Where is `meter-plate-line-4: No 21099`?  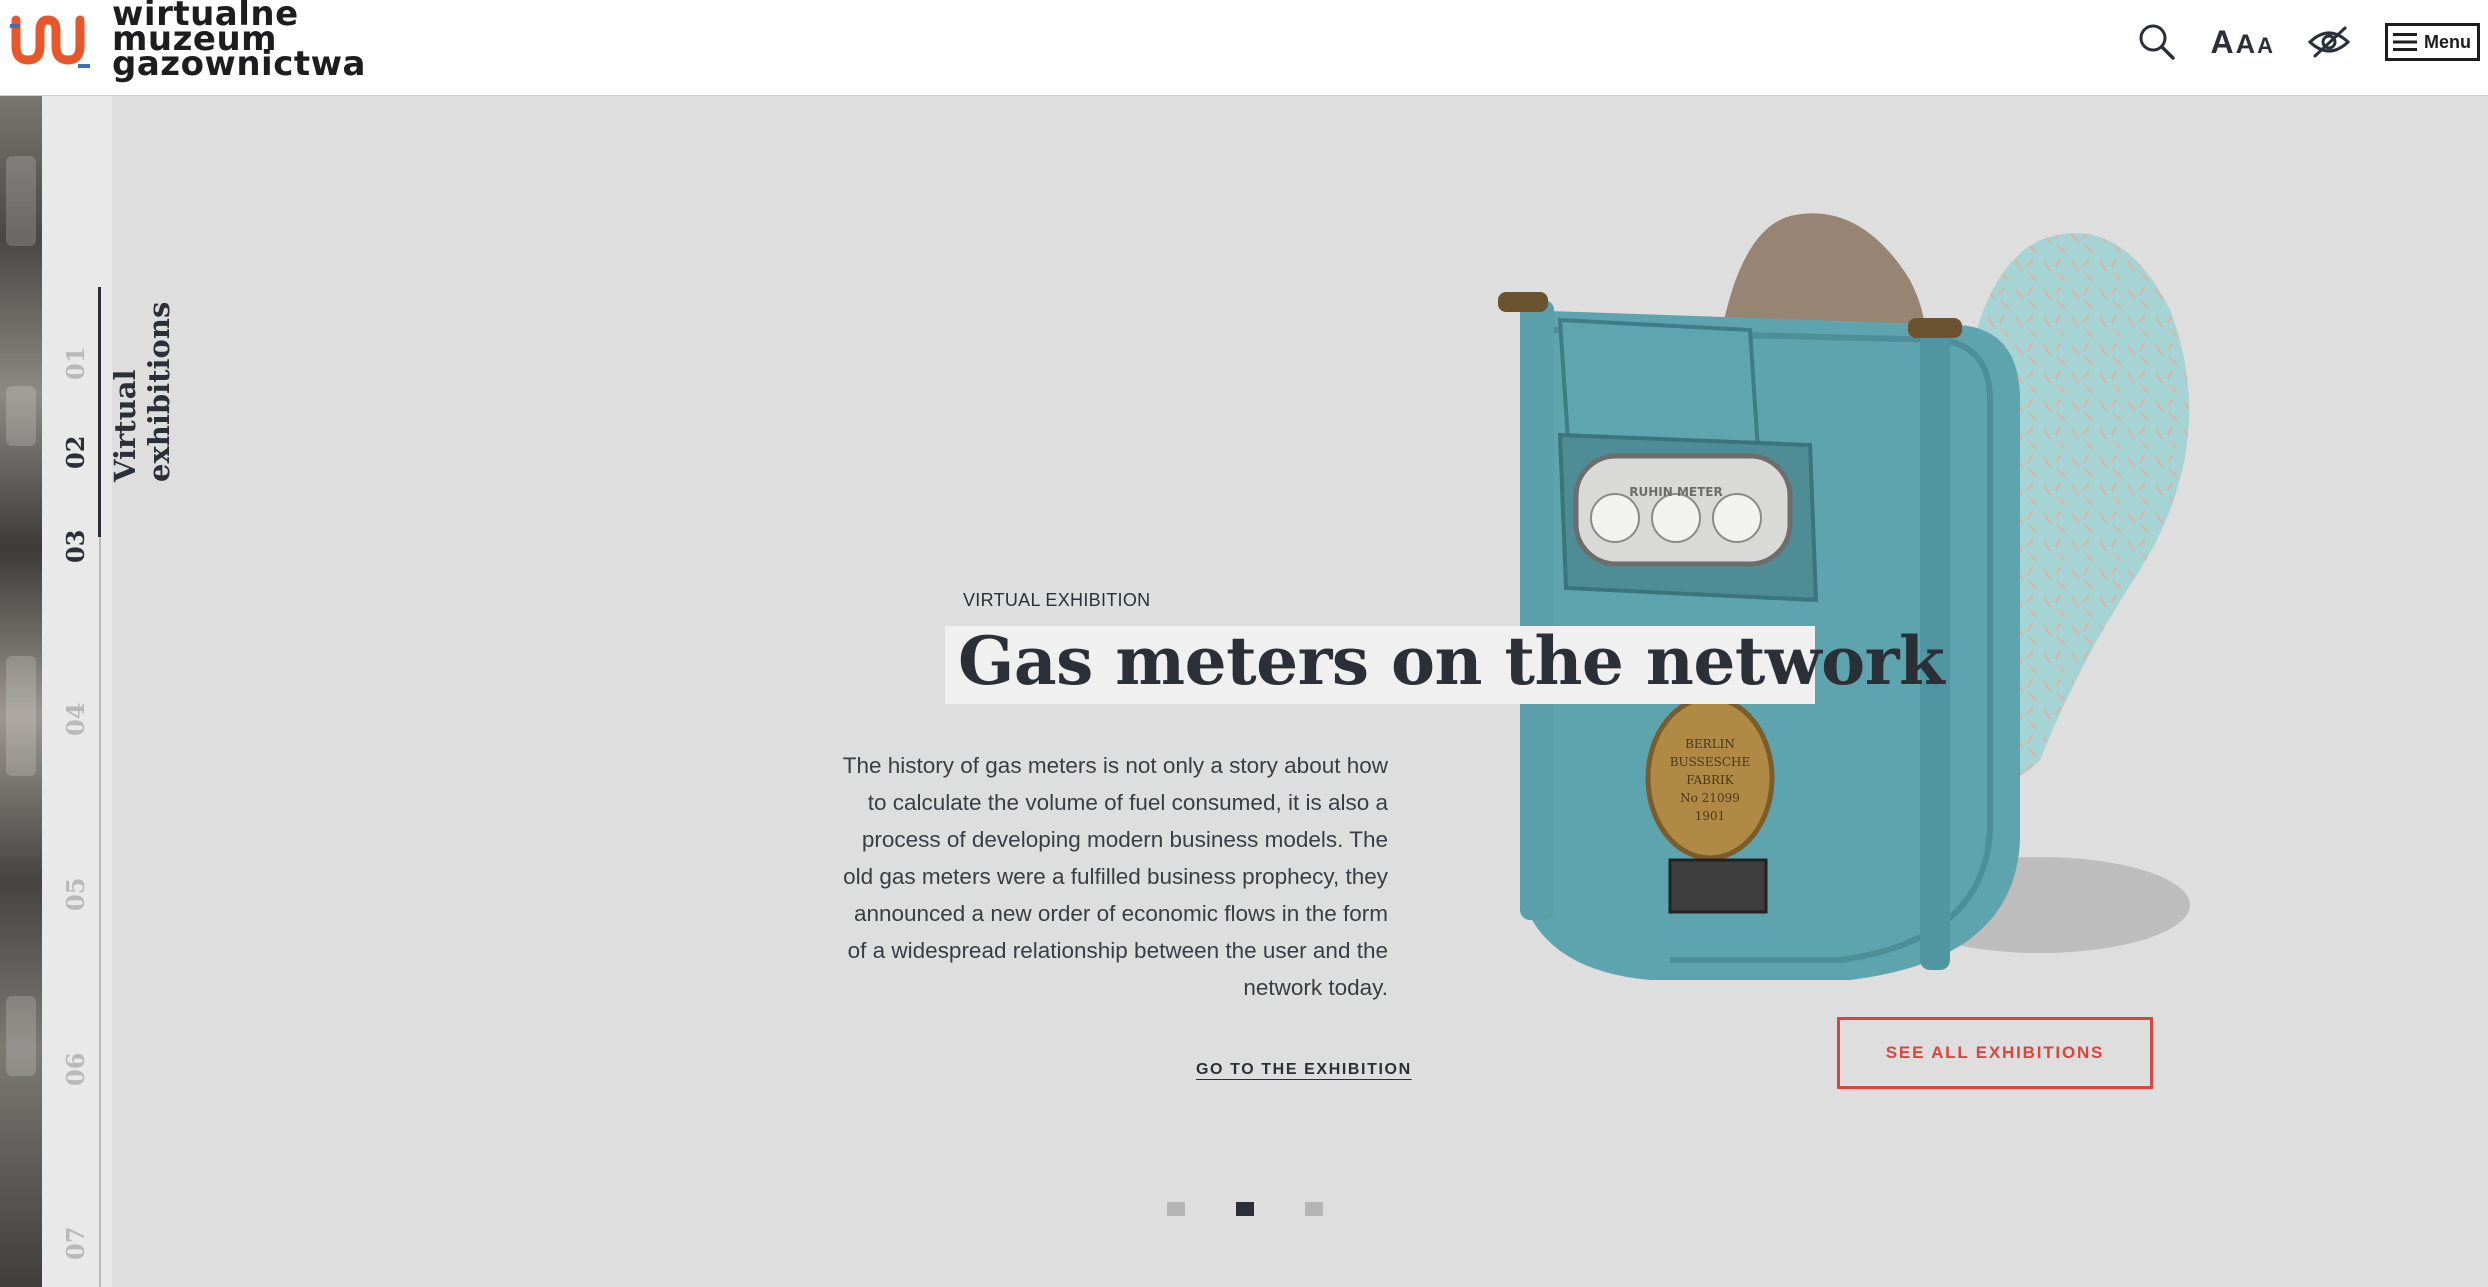 meter-plate-line-4: No 21099 is located at coordinates (1710, 798).